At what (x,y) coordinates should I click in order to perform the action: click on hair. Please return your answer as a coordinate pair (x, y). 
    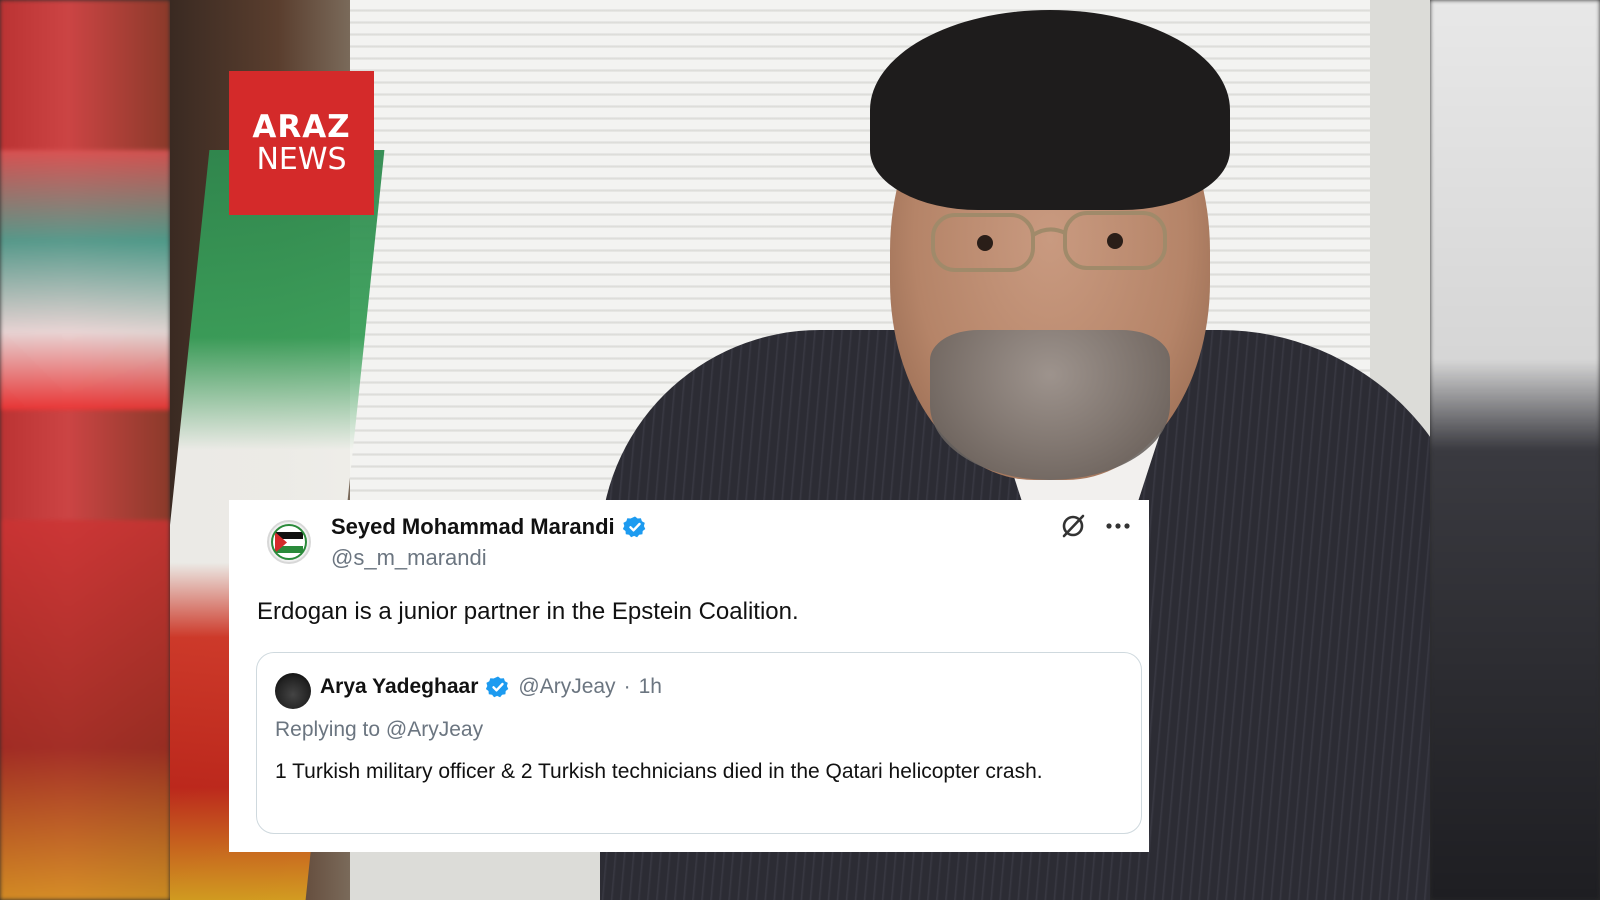
    Looking at the image, I should click on (1050, 110).